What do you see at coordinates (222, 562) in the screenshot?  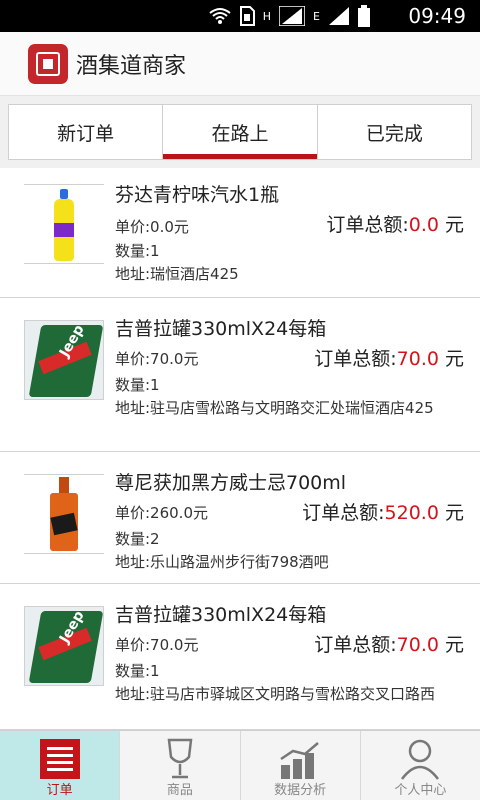 I see `delivery-address: 地址:乐山路温州步行街798酒吧` at bounding box center [222, 562].